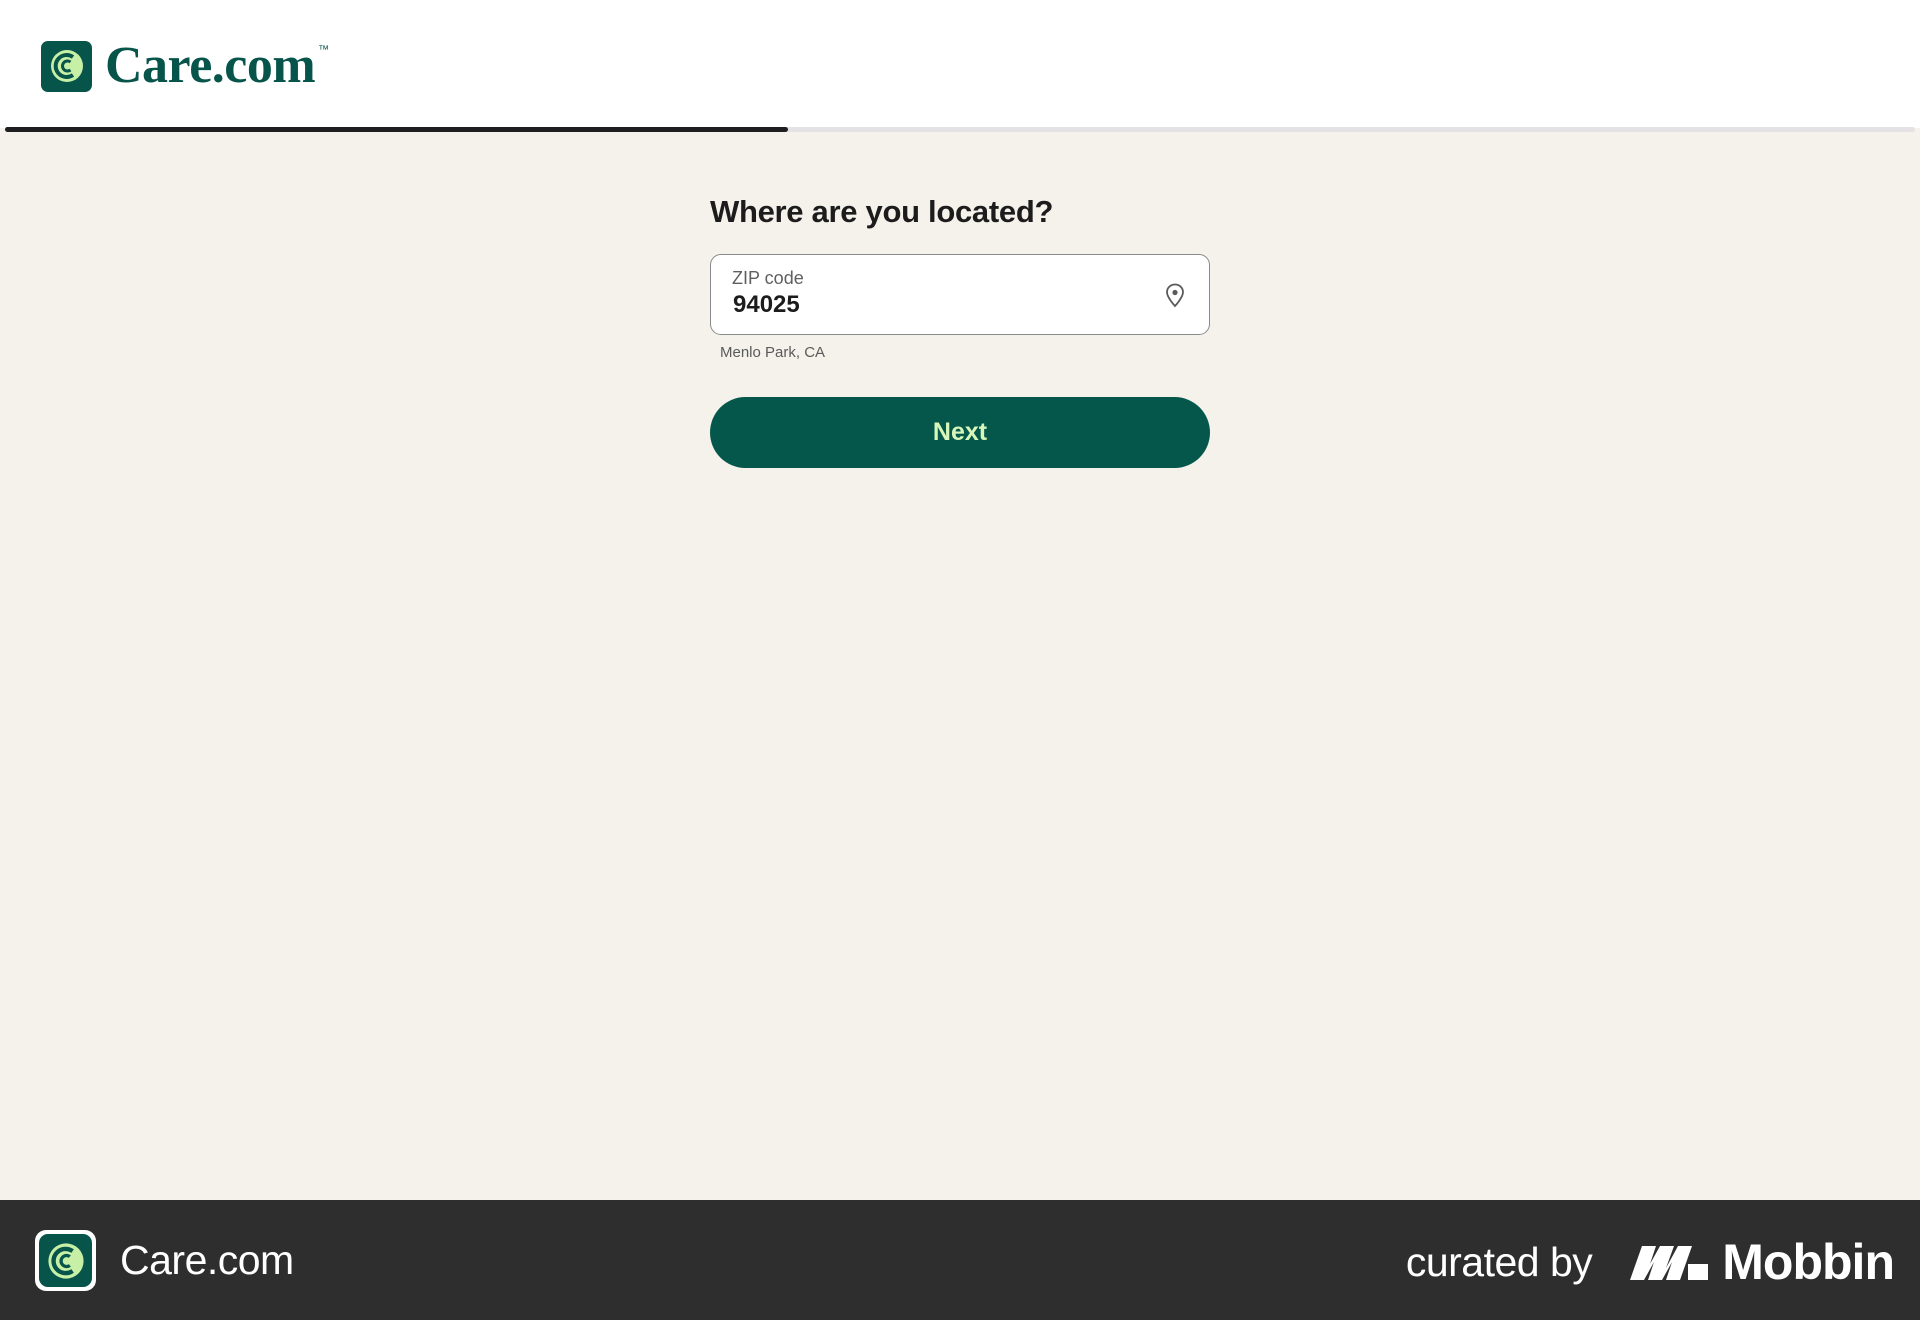  What do you see at coordinates (210, 65) in the screenshot?
I see `brand-name: Care.com` at bounding box center [210, 65].